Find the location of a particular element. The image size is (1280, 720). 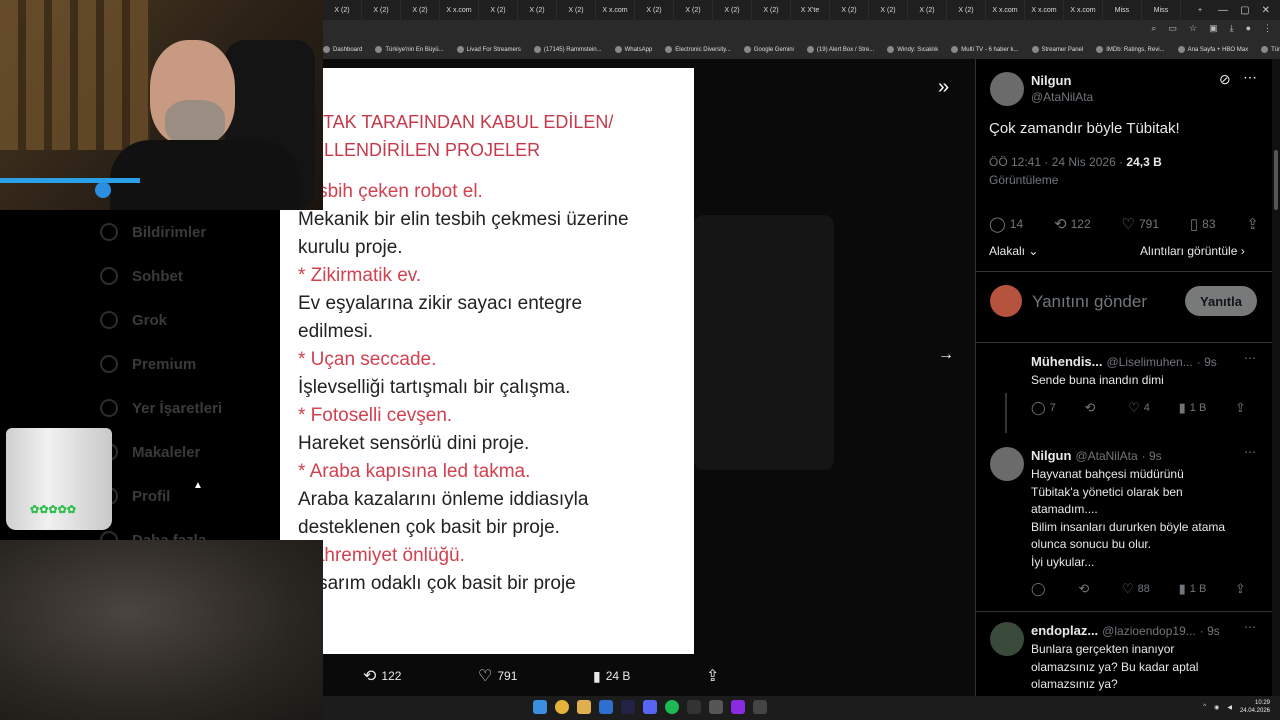

reply-author-handle: @AtaNilAta is located at coordinates (1106, 456).